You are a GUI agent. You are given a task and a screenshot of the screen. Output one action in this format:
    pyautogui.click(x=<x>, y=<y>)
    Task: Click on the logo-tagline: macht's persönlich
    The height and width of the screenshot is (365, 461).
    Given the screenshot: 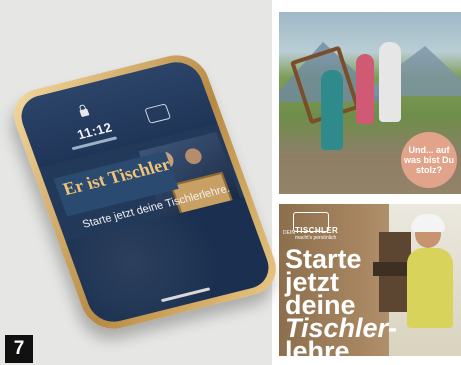 What is the action you would take?
    pyautogui.click(x=316, y=238)
    